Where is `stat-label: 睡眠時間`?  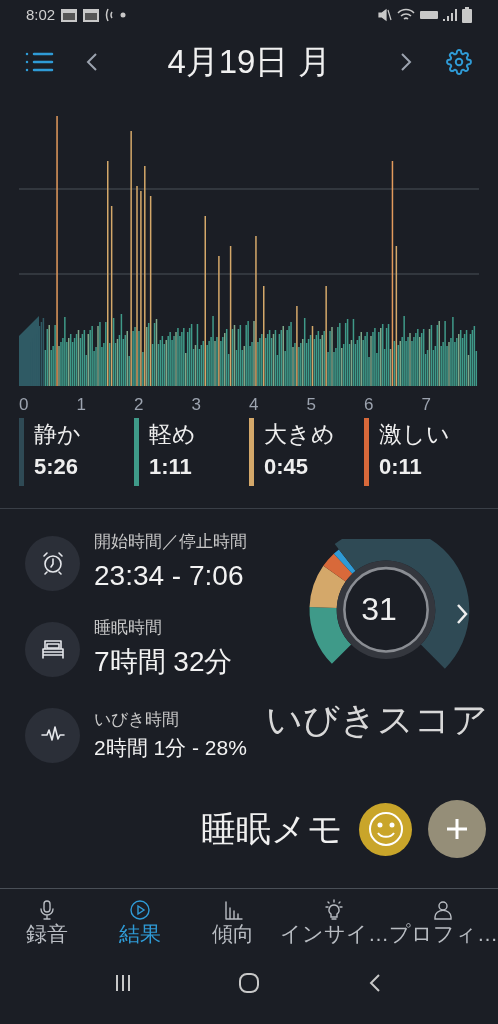
stat-label: 睡眠時間 is located at coordinates (128, 628).